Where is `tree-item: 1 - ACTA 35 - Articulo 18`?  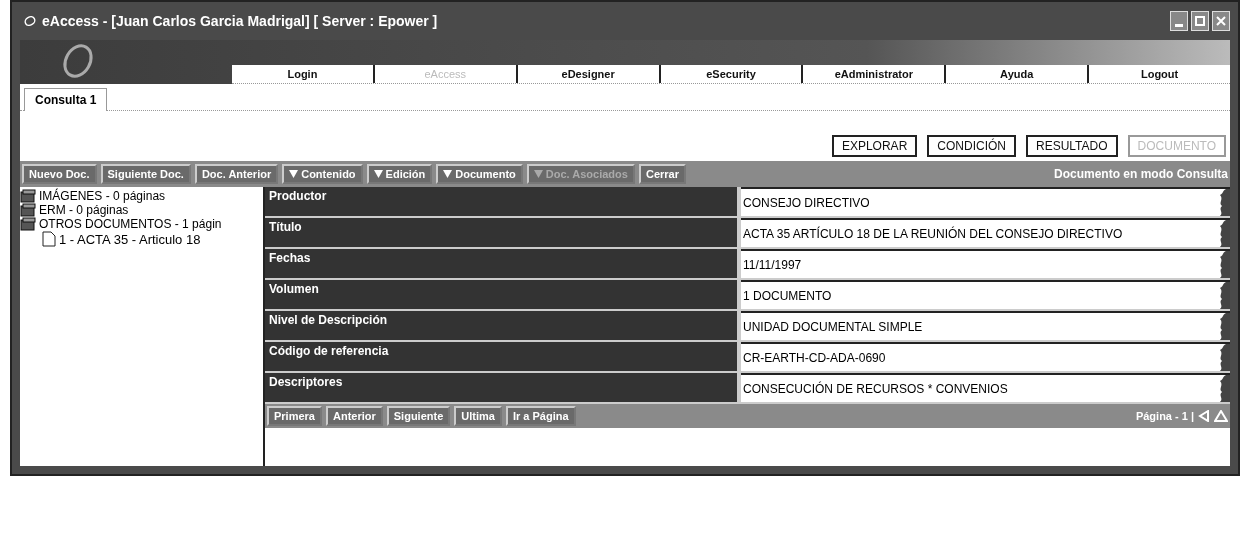
tree-item: 1 - ACTA 35 - Articulo 18 is located at coordinates (130, 239).